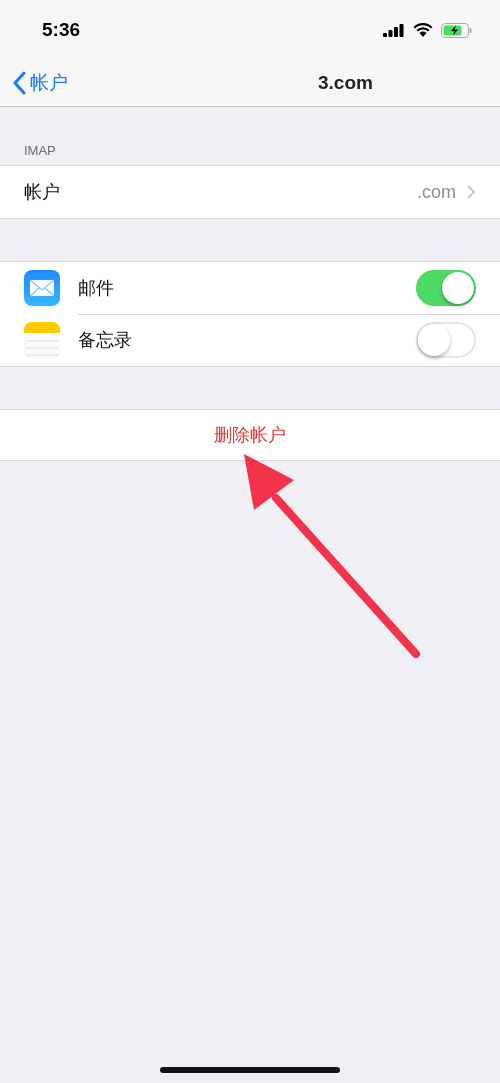 The height and width of the screenshot is (1083, 500). I want to click on signal-icon, so click(394, 30).